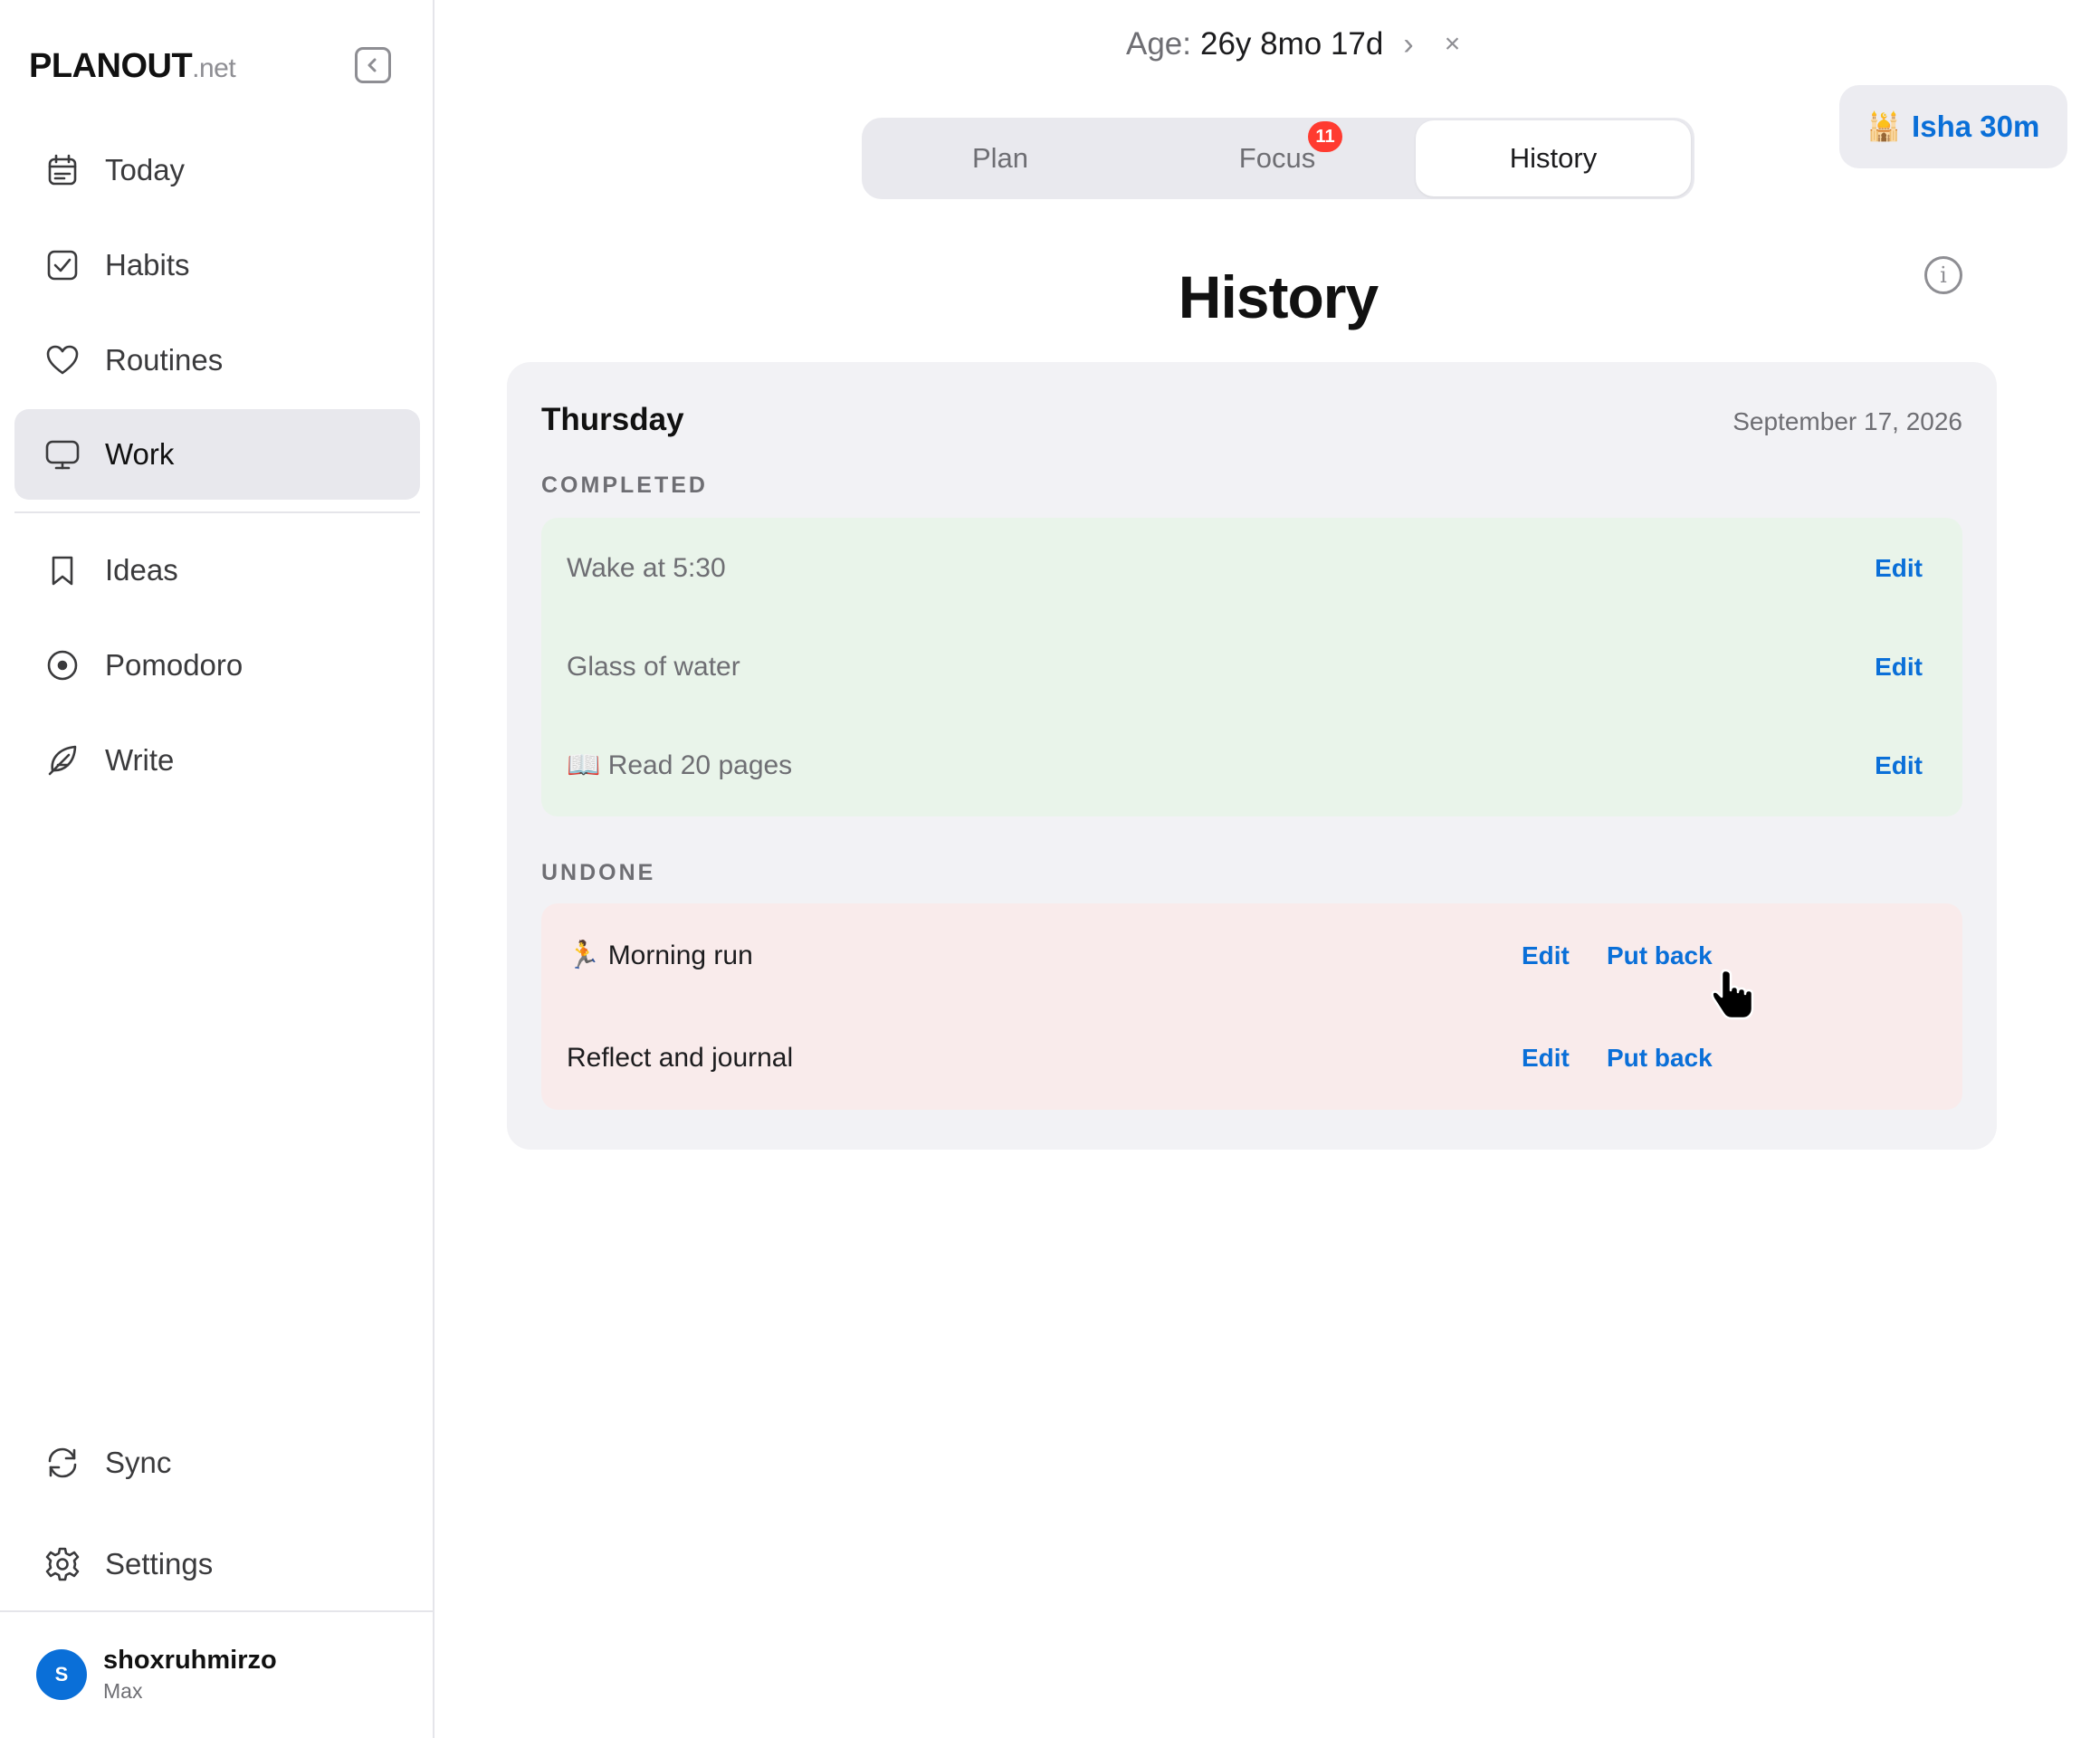  I want to click on sidebar-item-pomodoro: Pomodoro, so click(217, 665).